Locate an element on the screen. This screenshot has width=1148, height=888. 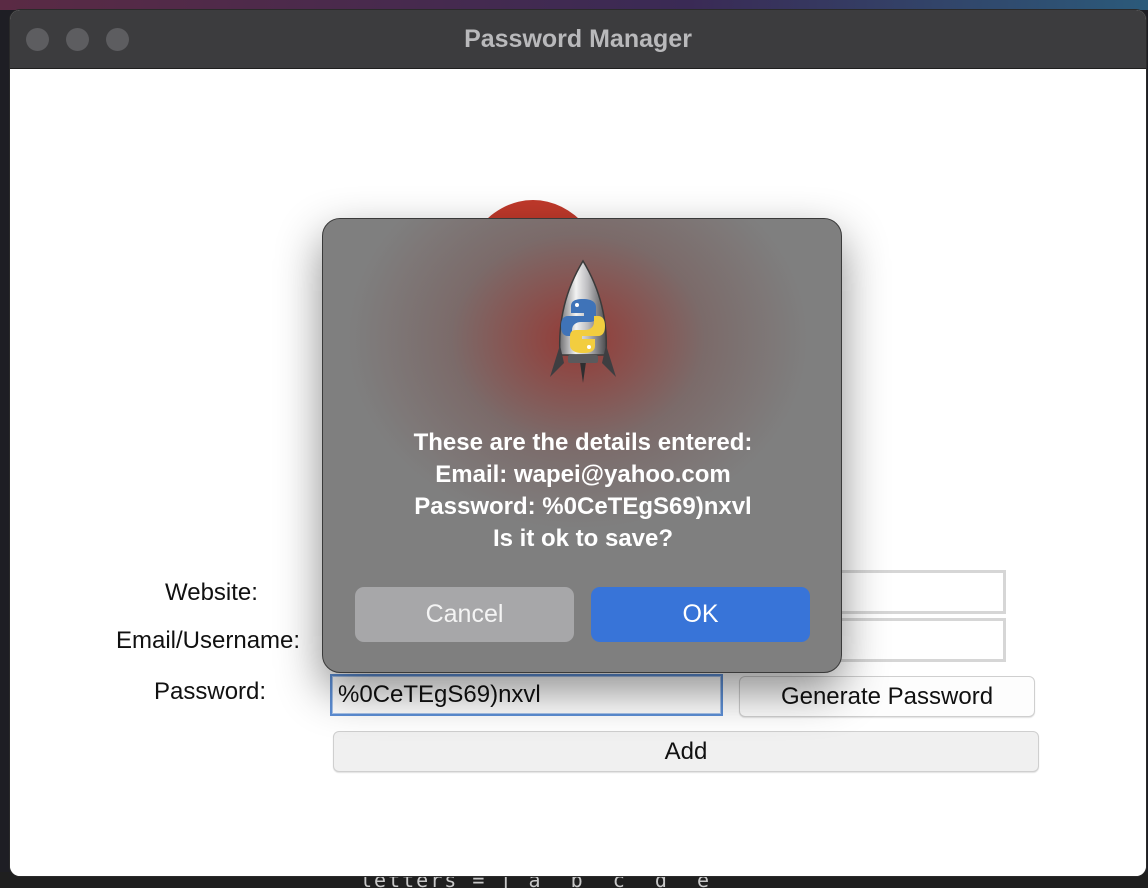
dialog-message-line: Email: wapei@yahoo.com is located at coordinates (583, 474).